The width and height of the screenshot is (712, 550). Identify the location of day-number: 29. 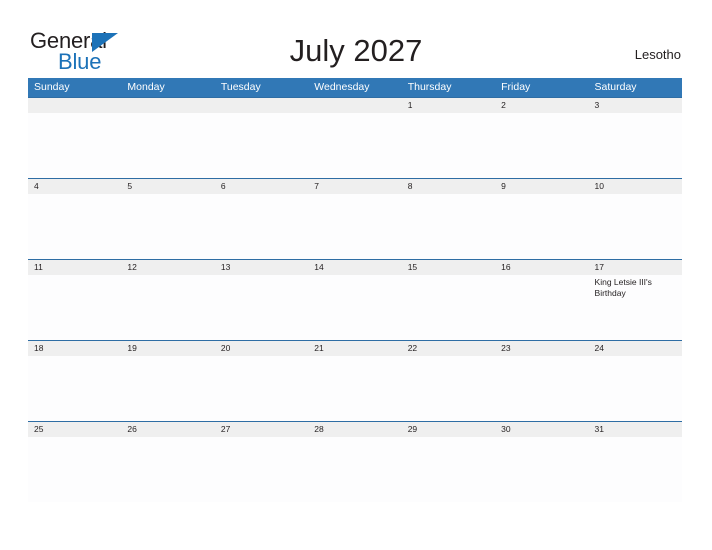
(448, 429).